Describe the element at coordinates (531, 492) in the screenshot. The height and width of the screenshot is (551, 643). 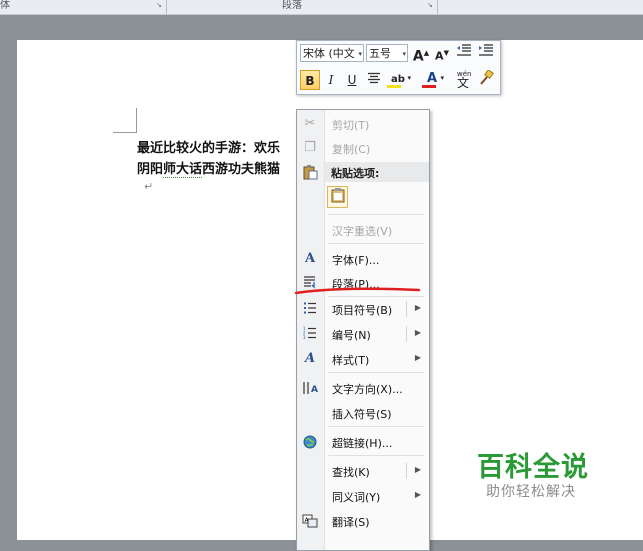
I see `watermark-subtitle: 助你轻松解决` at that location.